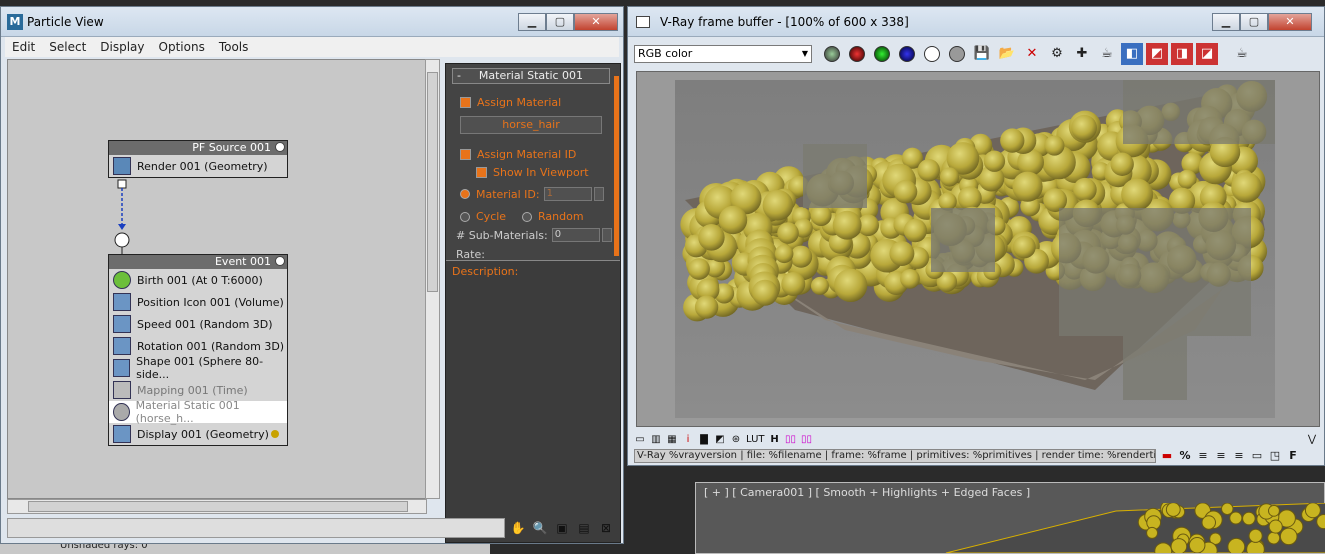 The height and width of the screenshot is (554, 1325). What do you see at coordinates (122, 346) in the screenshot?
I see `rotation-icon` at bounding box center [122, 346].